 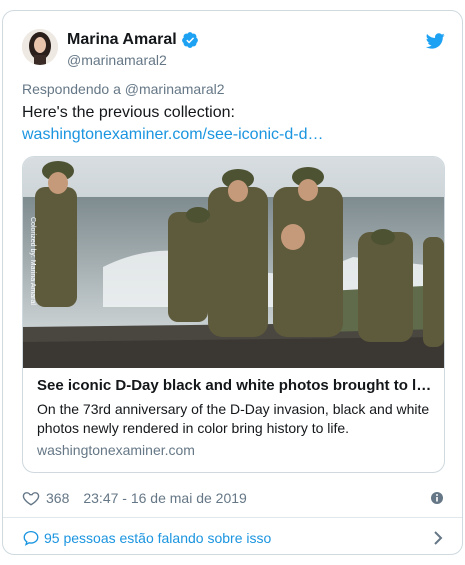 I want to click on verified-badge-icon, so click(x=189, y=40).